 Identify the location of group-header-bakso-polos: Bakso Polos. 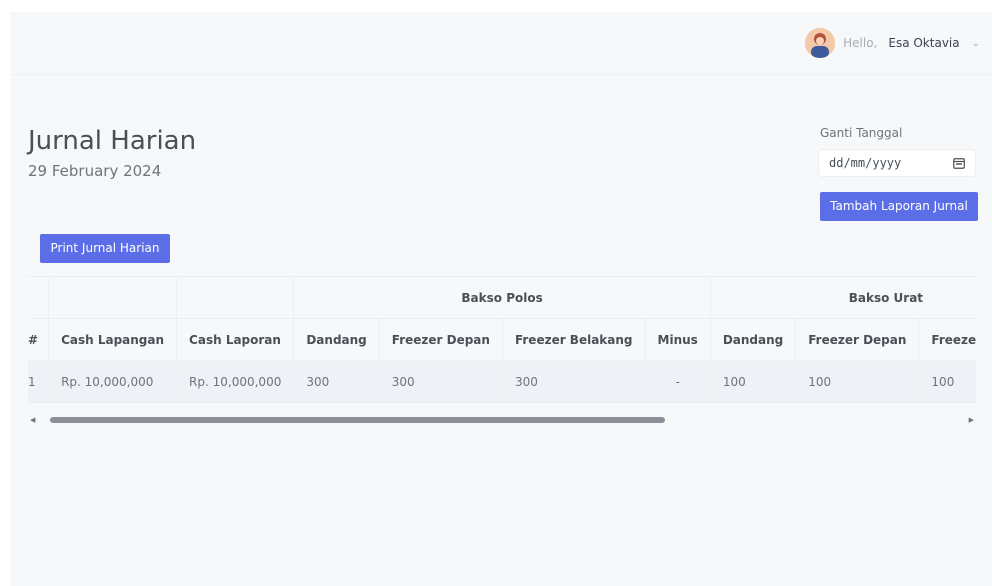
(502, 297).